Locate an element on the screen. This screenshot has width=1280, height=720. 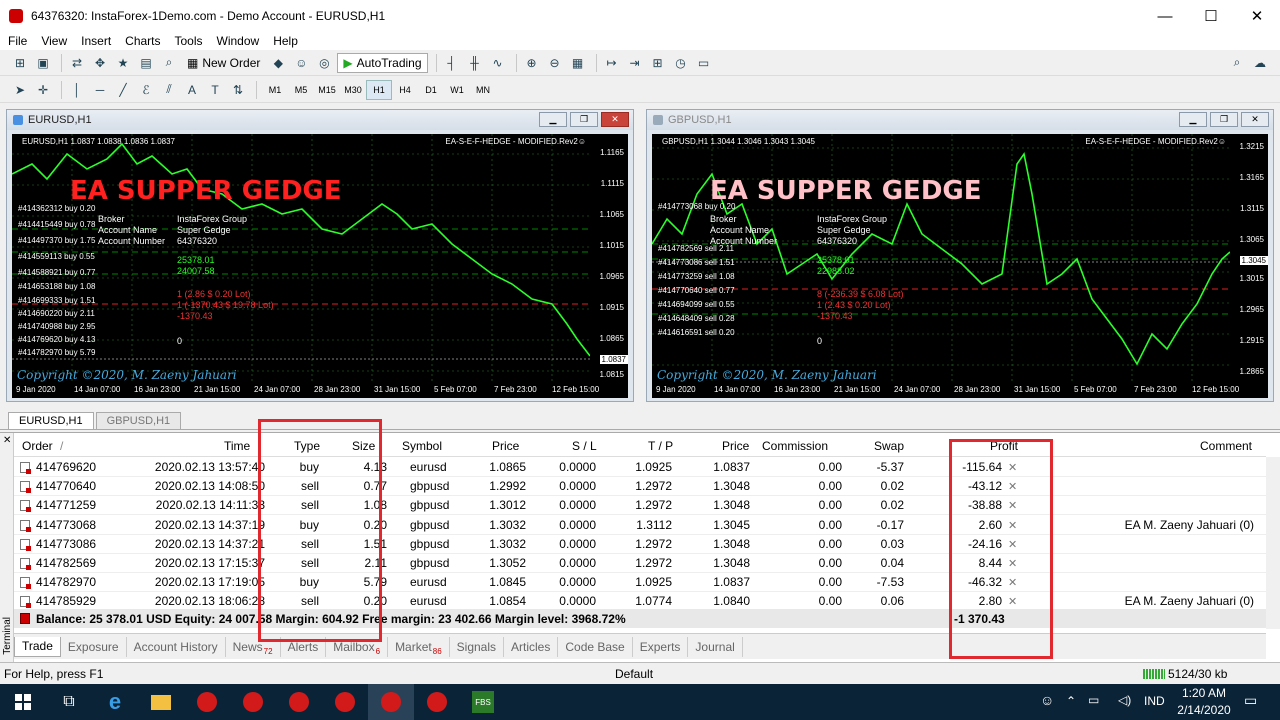
chat-icon: ☁ is located at coordinates (1260, 63).